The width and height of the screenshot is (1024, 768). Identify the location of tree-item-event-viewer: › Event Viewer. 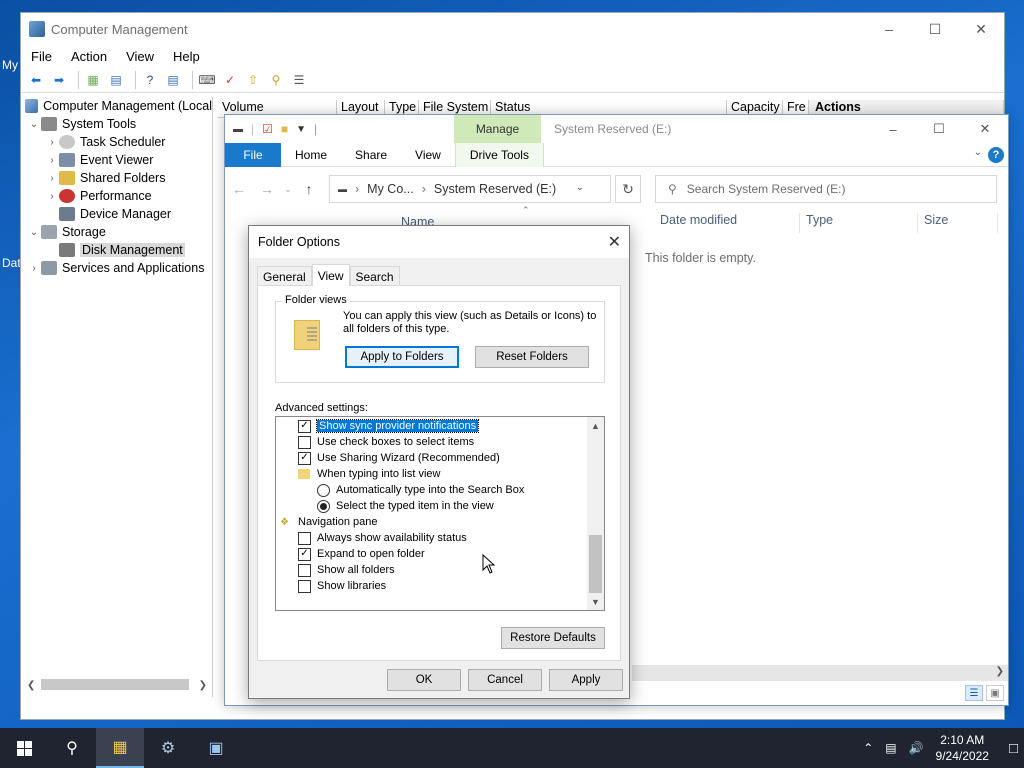
(117, 160).